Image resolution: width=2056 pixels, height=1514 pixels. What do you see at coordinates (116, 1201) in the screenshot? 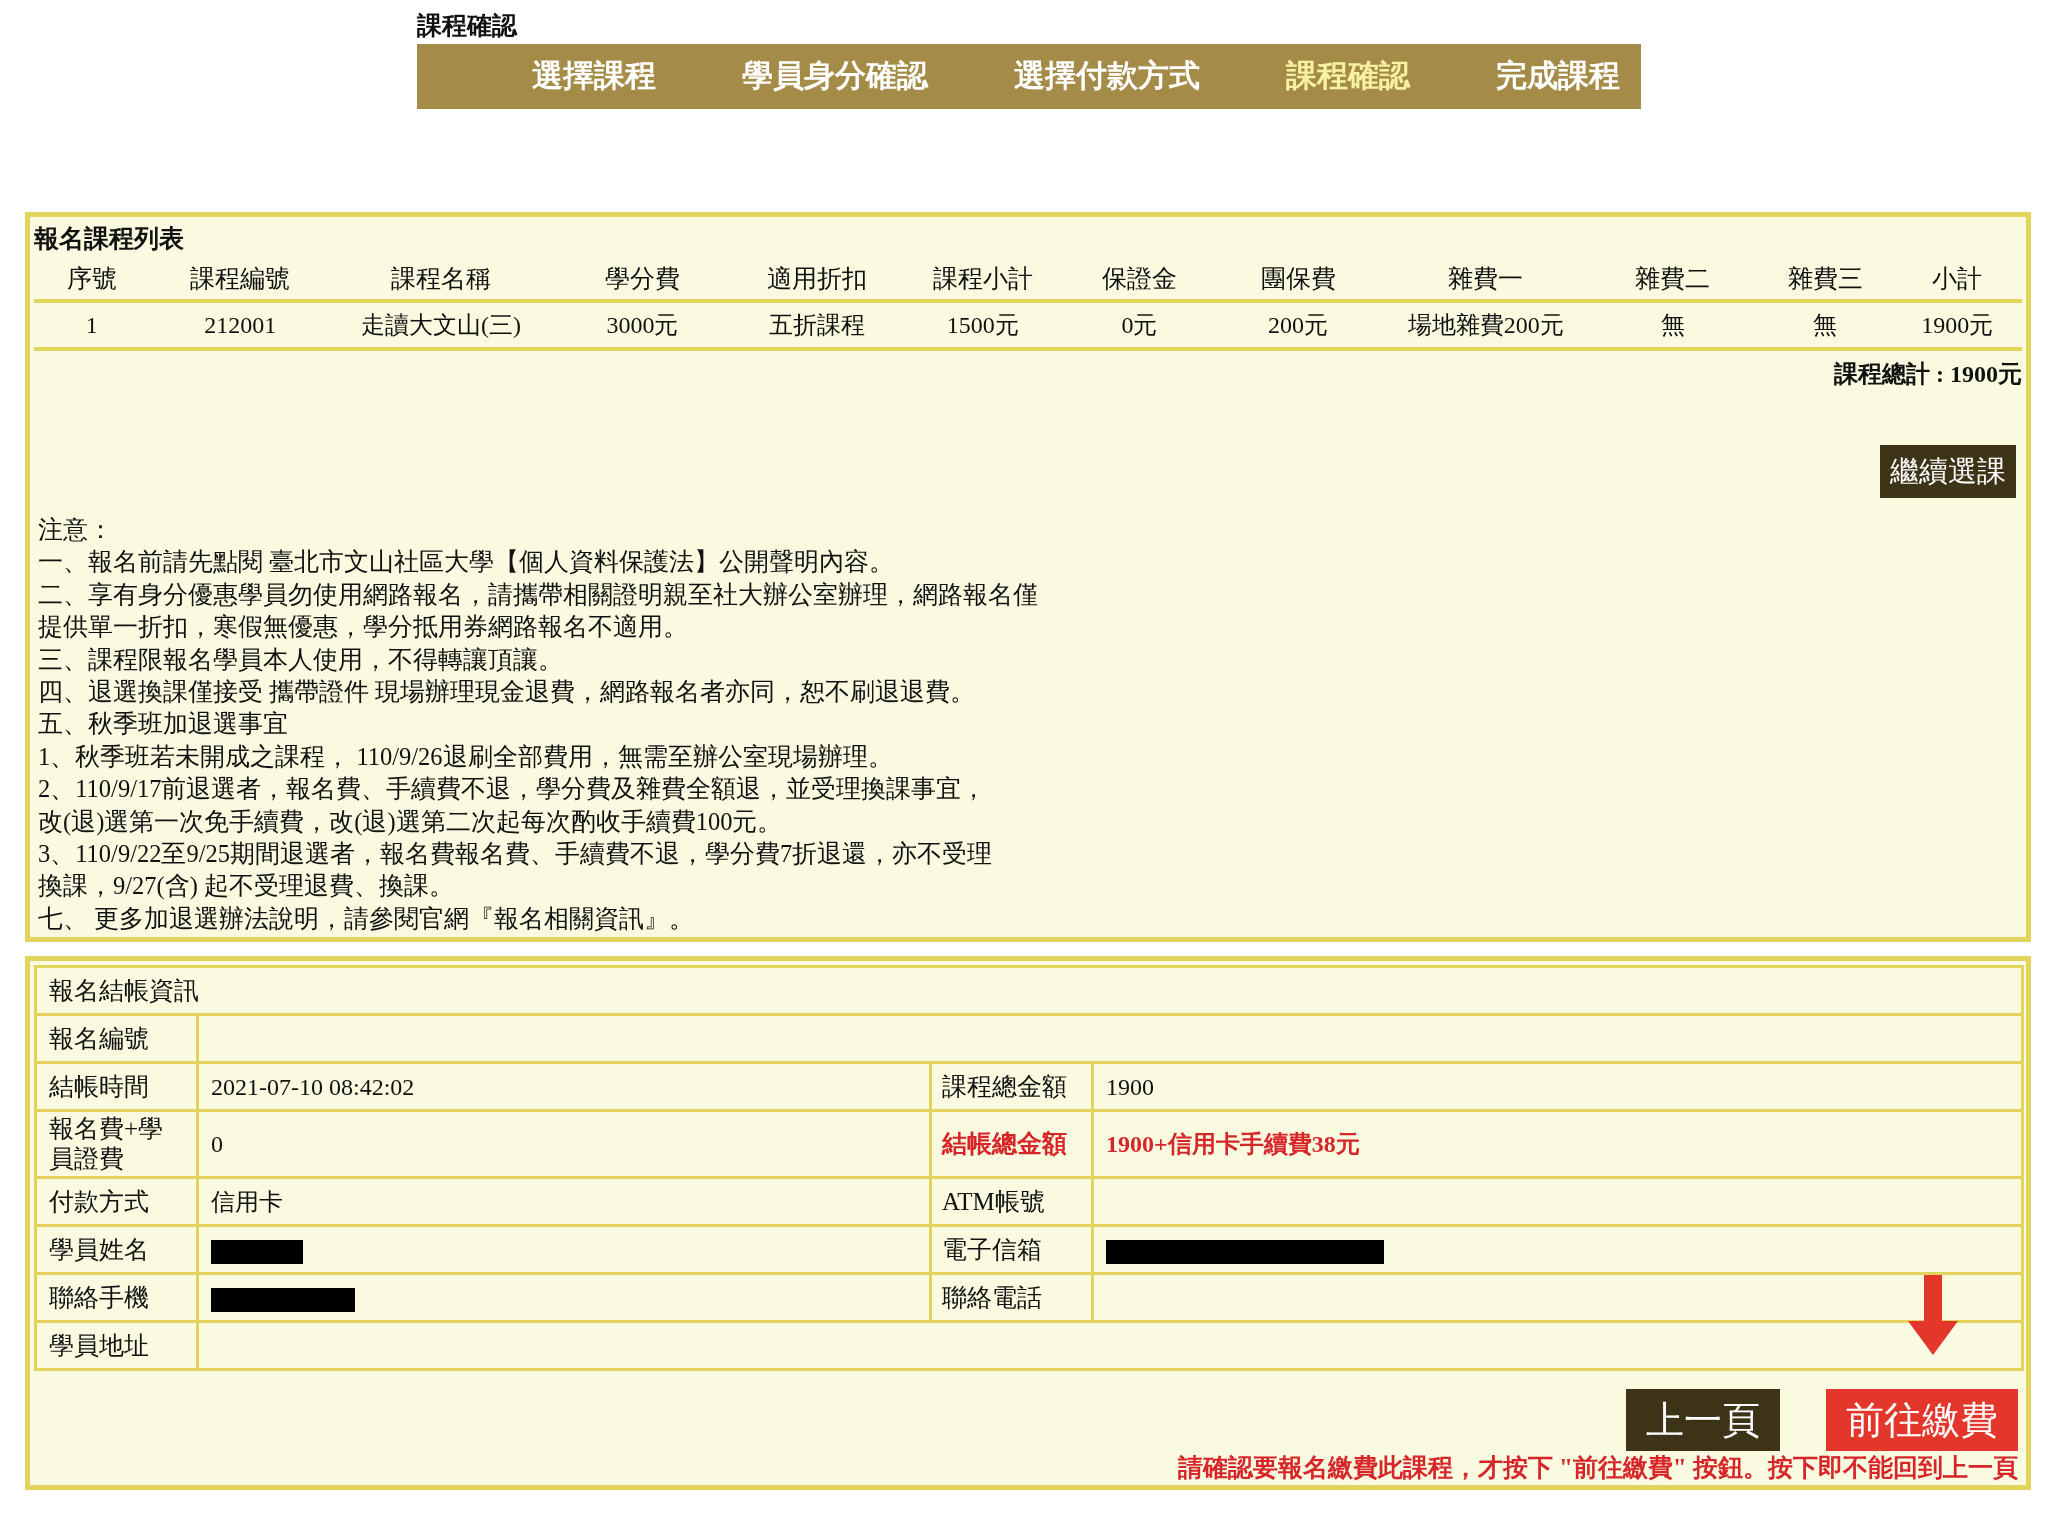
I see `field-label: 付款方式` at bounding box center [116, 1201].